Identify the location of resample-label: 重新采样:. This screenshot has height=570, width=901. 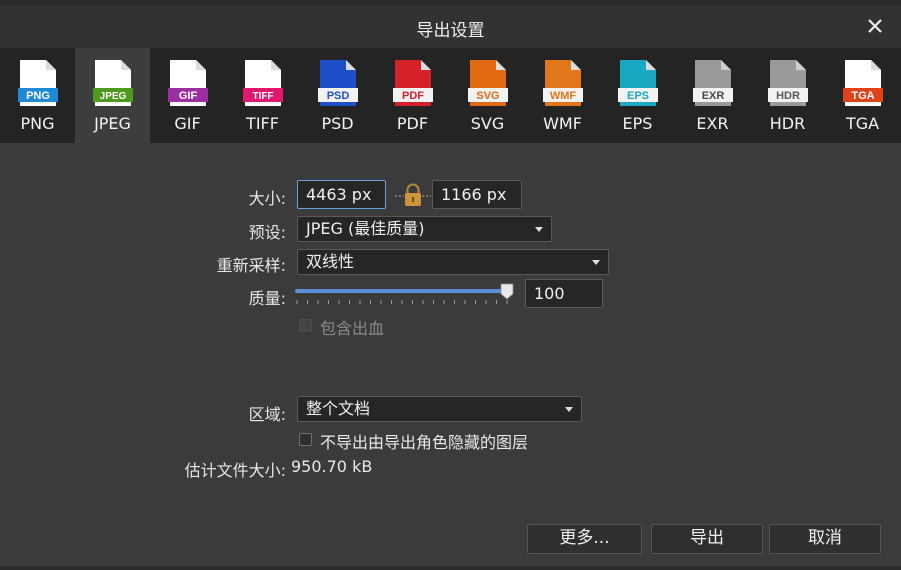
(251, 265).